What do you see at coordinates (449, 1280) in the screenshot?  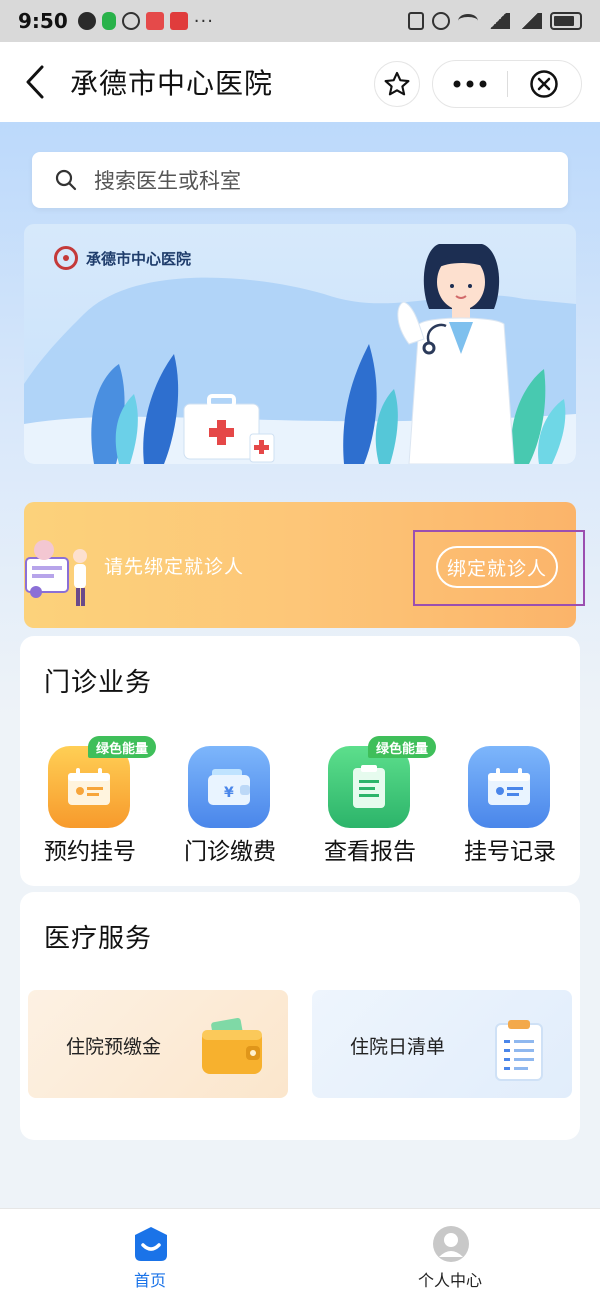 I see `tab-personal-center-label: 个人中心` at bounding box center [449, 1280].